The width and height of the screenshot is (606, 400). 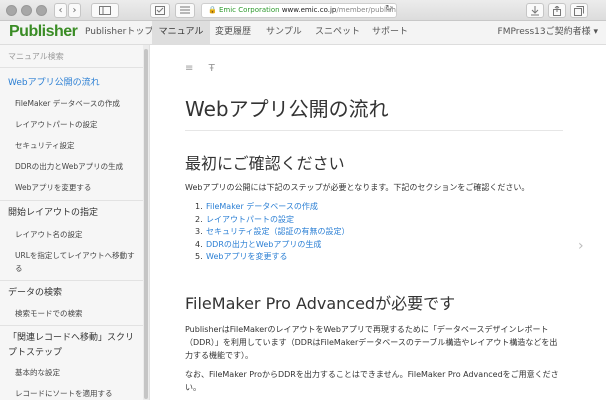 I want to click on toc-icon: ≡, so click(x=189, y=68).